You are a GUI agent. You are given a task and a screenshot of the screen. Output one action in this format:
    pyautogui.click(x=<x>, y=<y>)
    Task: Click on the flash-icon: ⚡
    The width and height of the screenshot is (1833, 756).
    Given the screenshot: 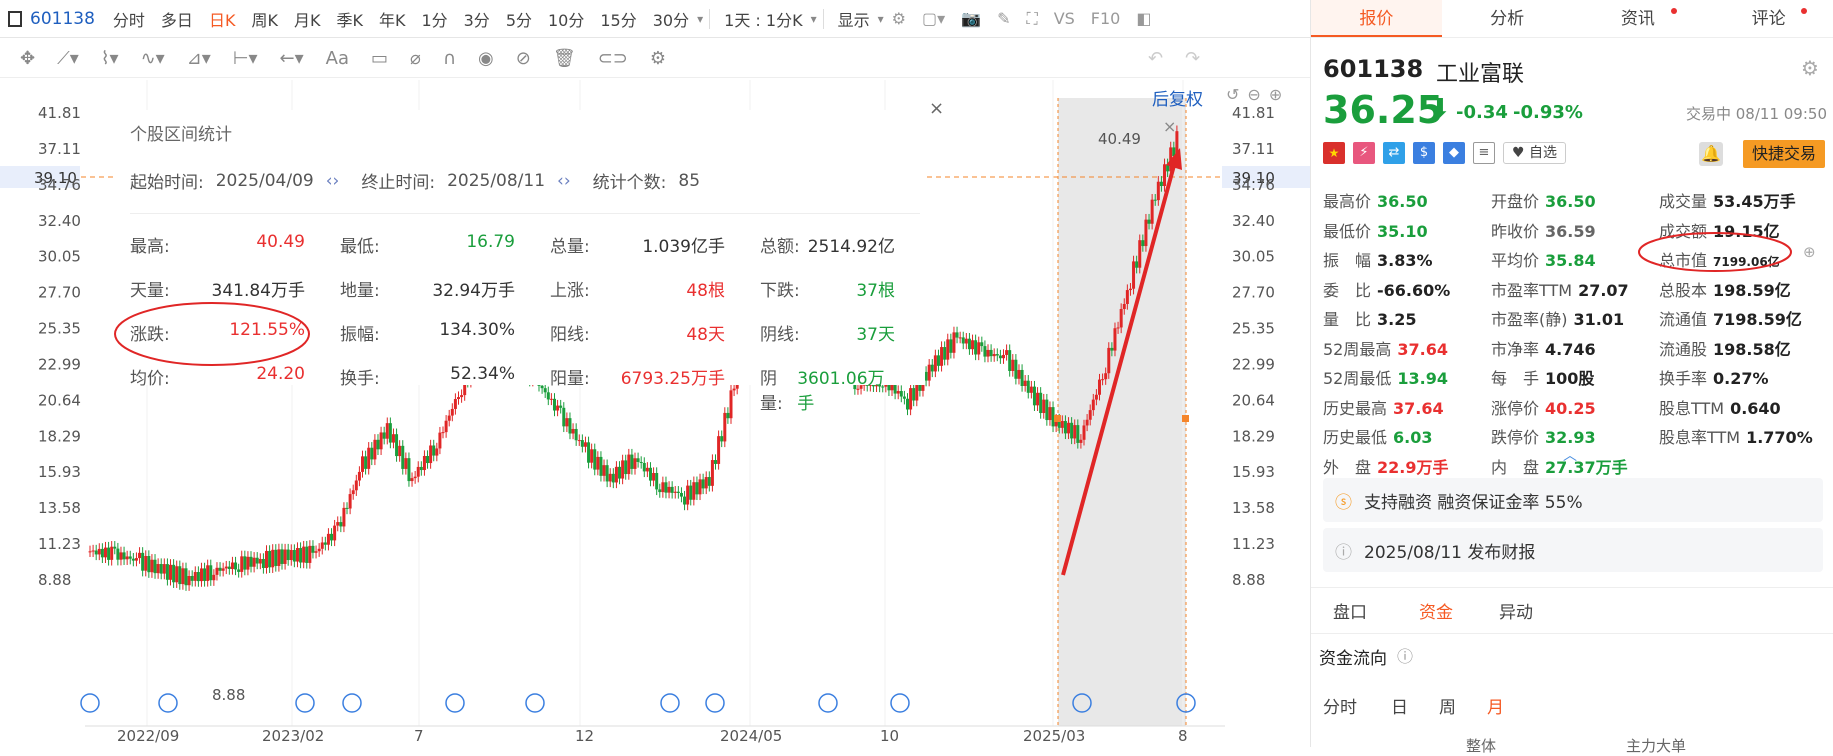 What is the action you would take?
    pyautogui.click(x=1364, y=153)
    